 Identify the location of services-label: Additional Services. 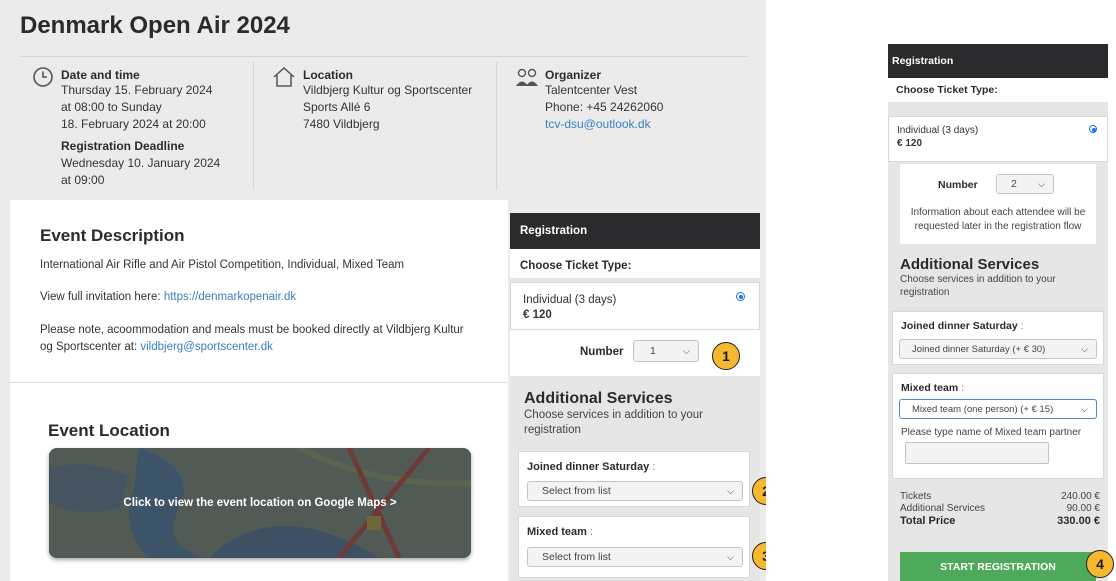
(943, 508).